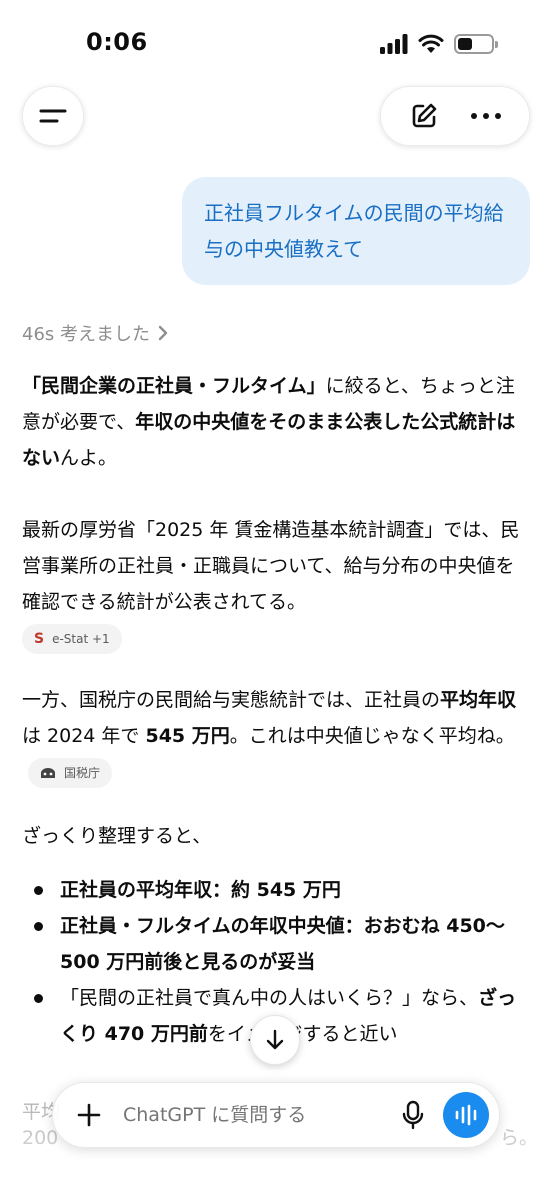 The width and height of the screenshot is (552, 1200). What do you see at coordinates (86, 334) in the screenshot?
I see `thought-label: 46s 考えました` at bounding box center [86, 334].